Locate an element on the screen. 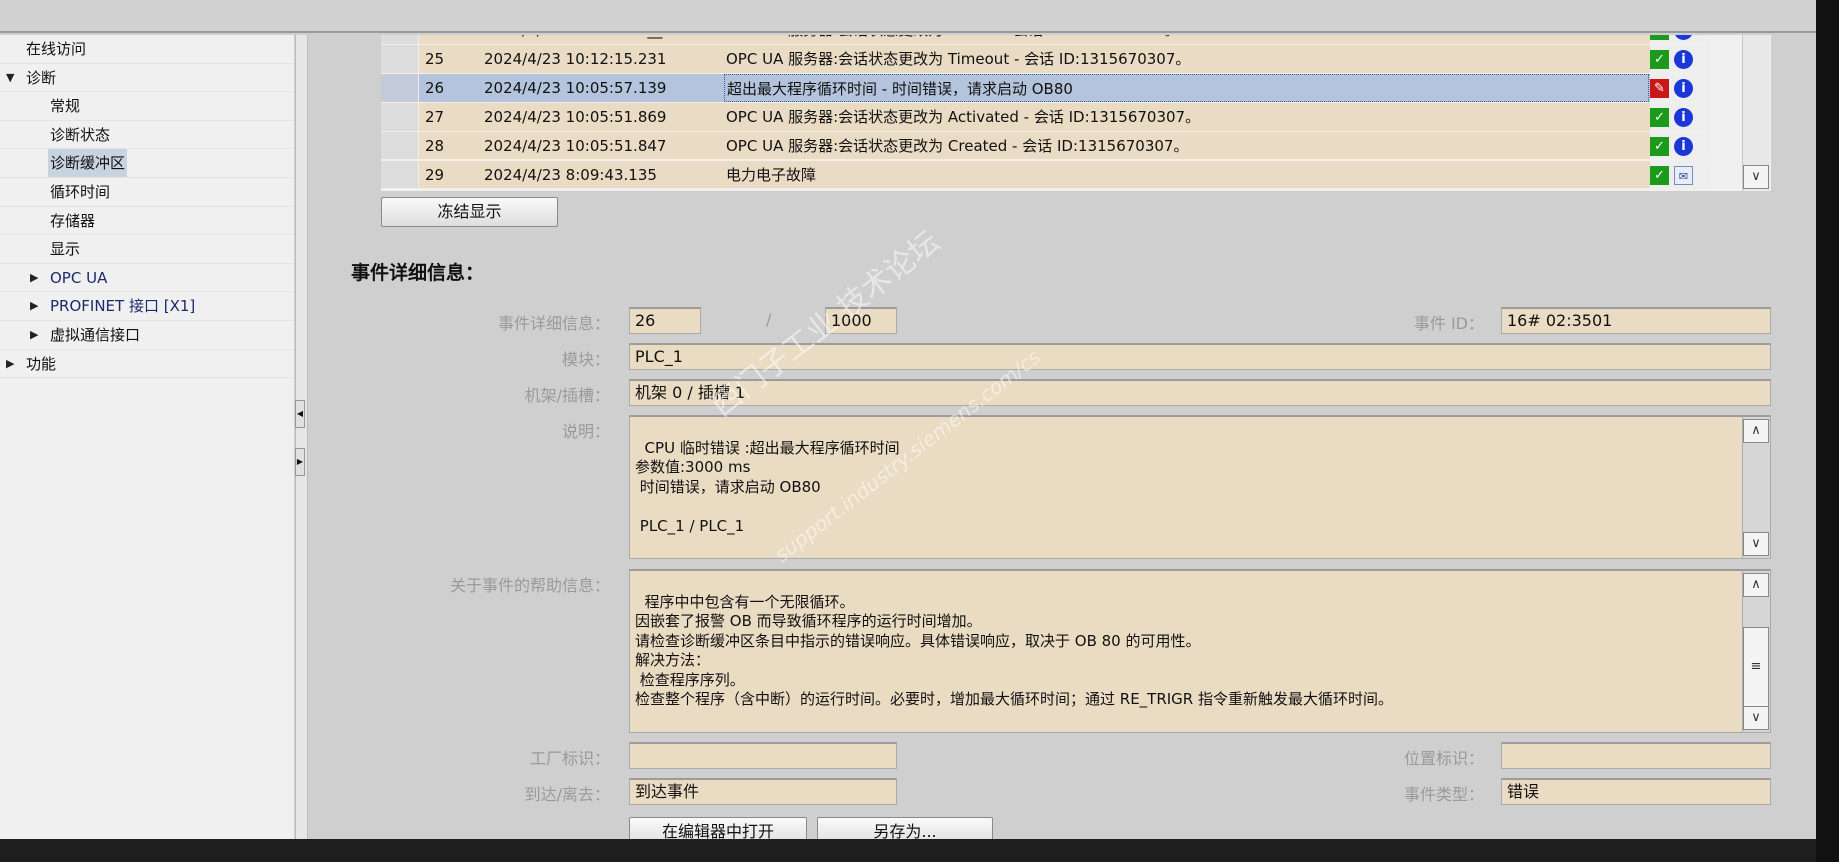  plant-id-label: 工厂标识： is located at coordinates (569, 758).